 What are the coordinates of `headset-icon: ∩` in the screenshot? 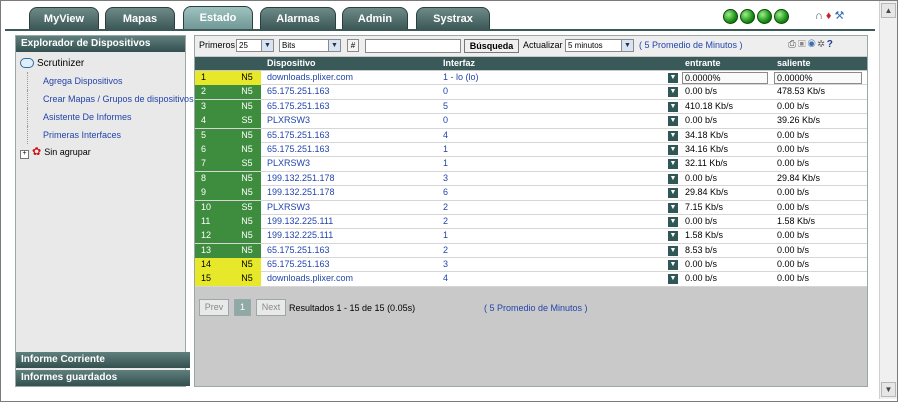 It's located at (820, 16).